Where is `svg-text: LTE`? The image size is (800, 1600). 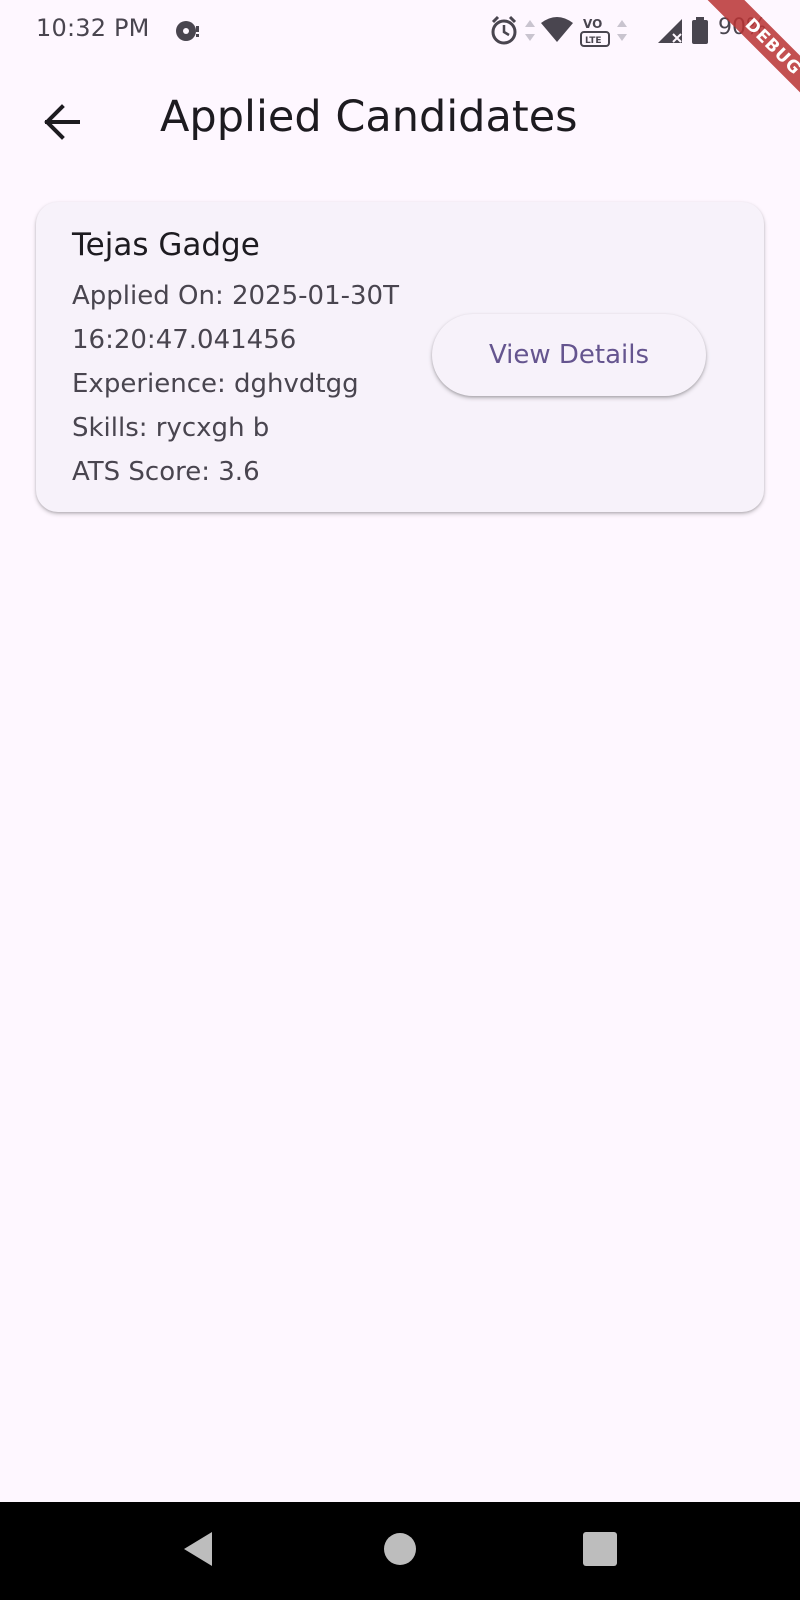
svg-text: LTE is located at coordinates (593, 41).